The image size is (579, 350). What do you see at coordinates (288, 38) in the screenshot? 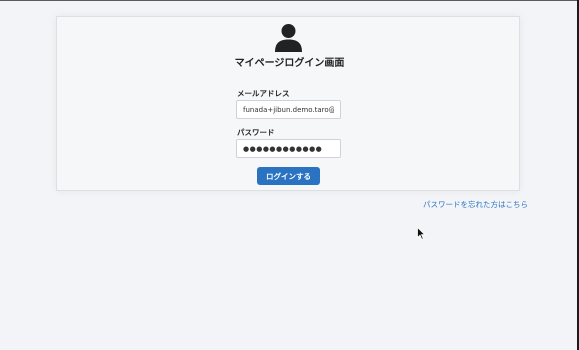
I see `user-icon` at bounding box center [288, 38].